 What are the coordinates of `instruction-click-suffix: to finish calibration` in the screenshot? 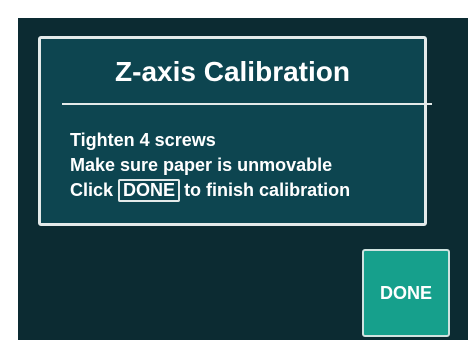 It's located at (267, 190).